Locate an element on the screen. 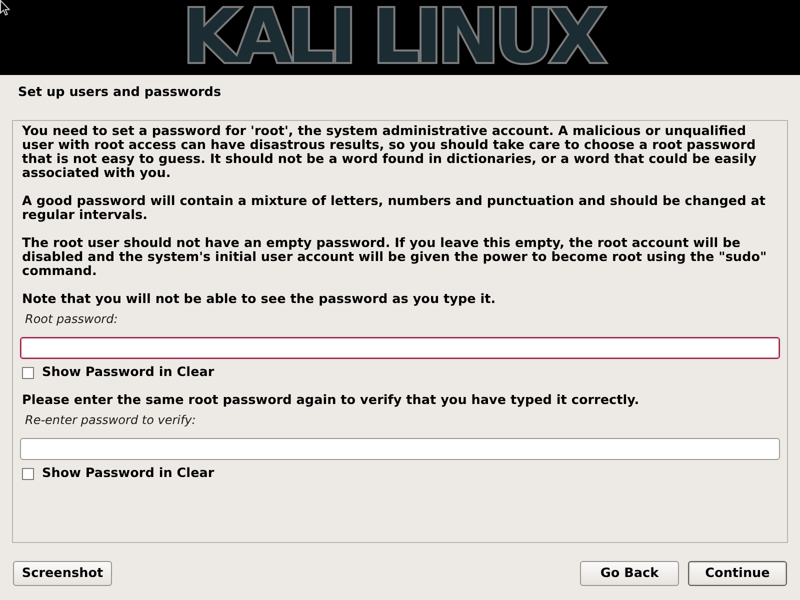  instruction-text: The root user should not have an empty password. If you leave this empty, the root account will be disabled and the system's initial user account will be given the power to become root using the "sudo" command. is located at coordinates (394, 258).